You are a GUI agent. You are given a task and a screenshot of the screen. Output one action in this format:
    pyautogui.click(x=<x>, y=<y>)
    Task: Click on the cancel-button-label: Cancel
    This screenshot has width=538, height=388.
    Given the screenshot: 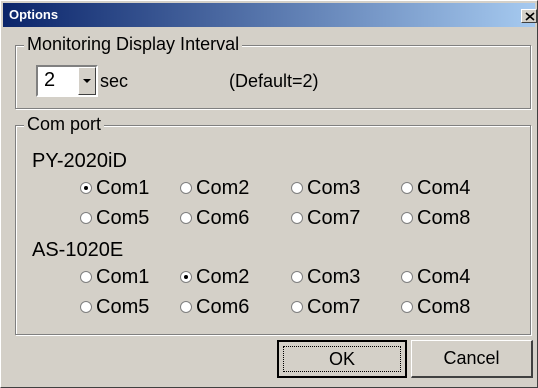 What is the action you would take?
    pyautogui.click(x=471, y=358)
    